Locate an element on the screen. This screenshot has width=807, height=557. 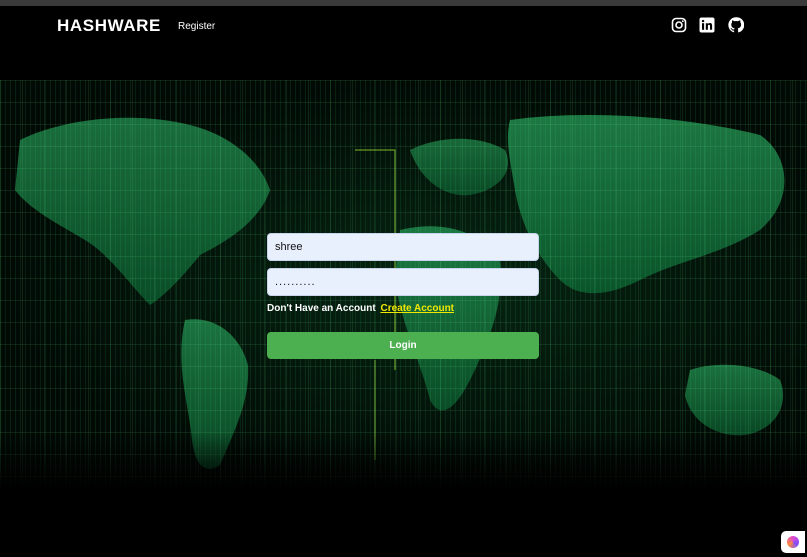
account-prompt-text: Don't Have an Account is located at coordinates (321, 308).